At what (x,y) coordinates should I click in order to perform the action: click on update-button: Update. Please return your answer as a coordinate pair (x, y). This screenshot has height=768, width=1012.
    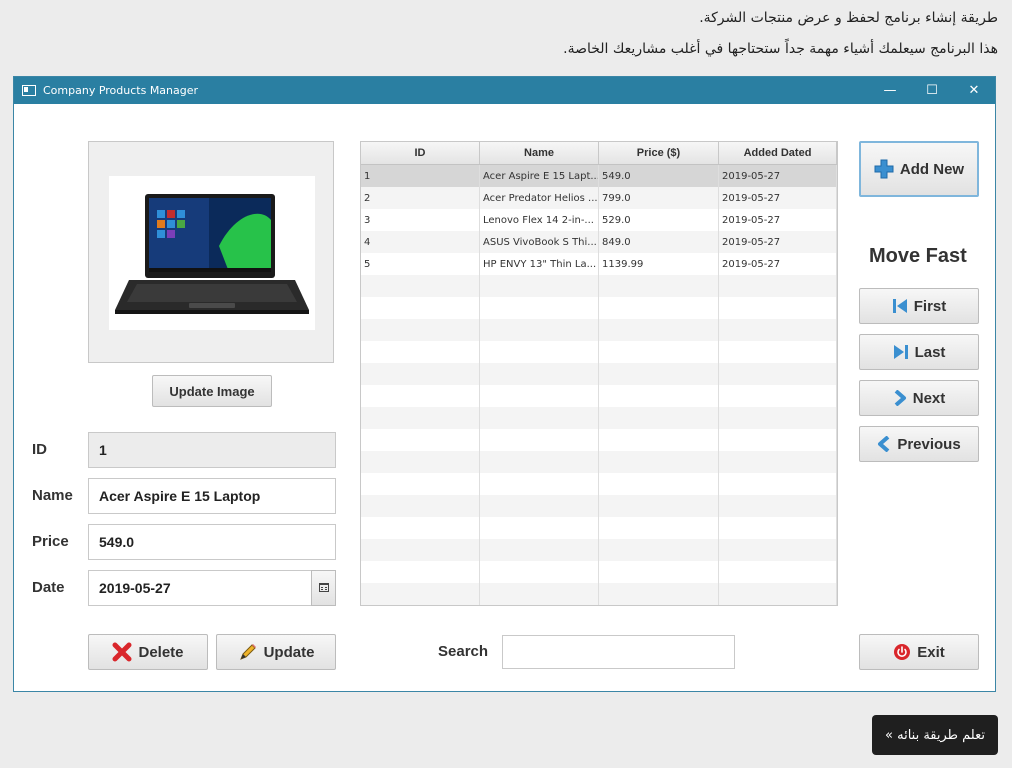
    Looking at the image, I should click on (276, 652).